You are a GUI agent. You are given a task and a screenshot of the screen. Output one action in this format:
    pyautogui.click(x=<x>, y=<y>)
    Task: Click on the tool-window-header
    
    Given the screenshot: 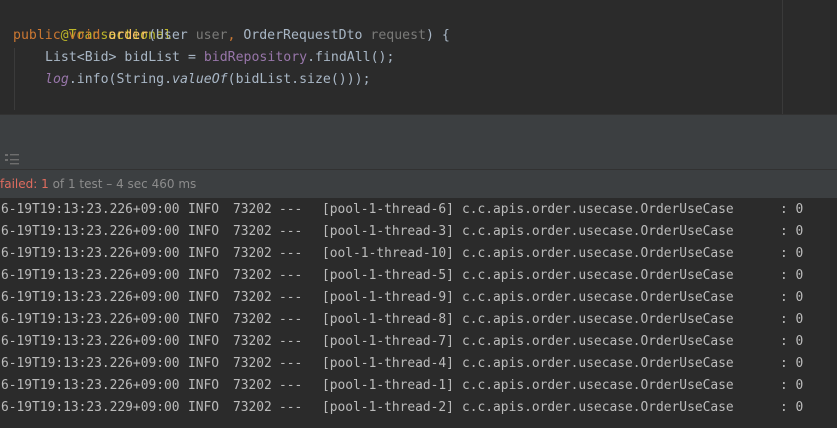 What is the action you would take?
    pyautogui.click(x=418, y=129)
    